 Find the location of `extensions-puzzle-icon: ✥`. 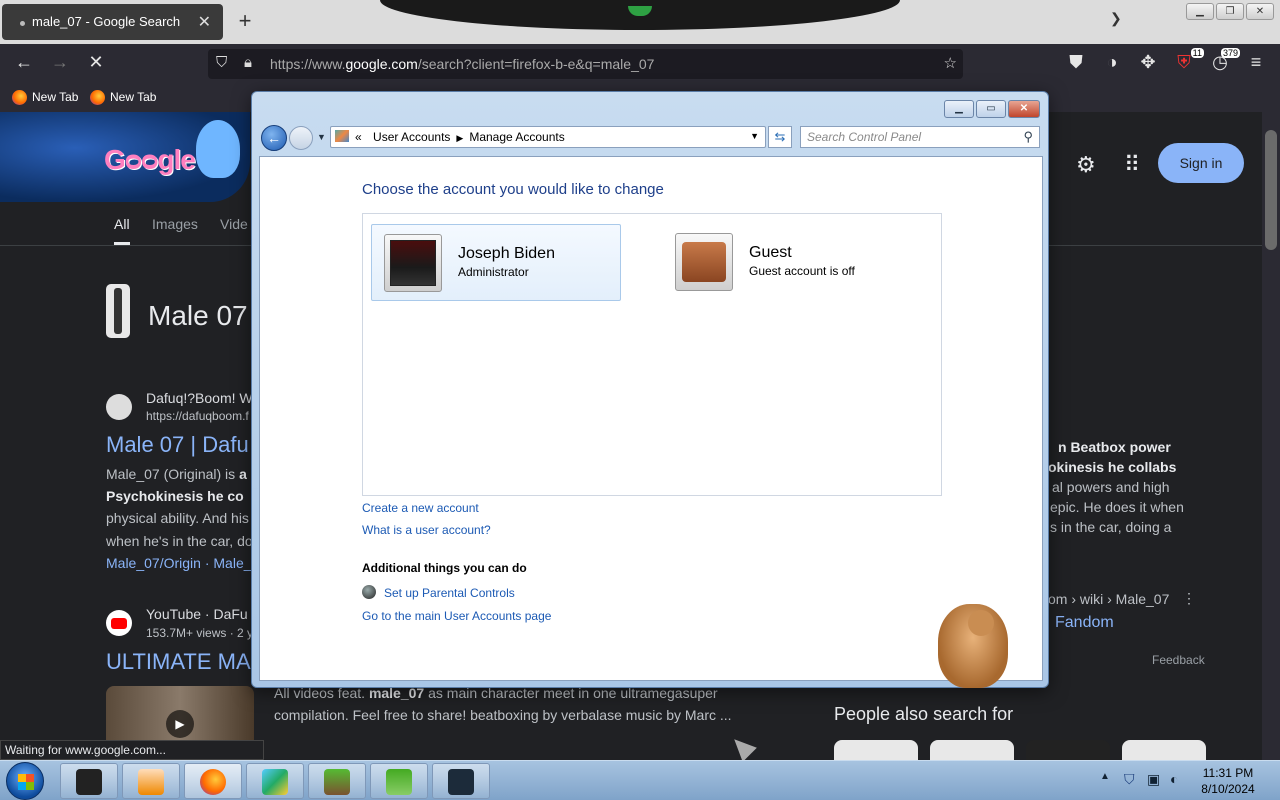

extensions-puzzle-icon: ✥ is located at coordinates (1148, 62).